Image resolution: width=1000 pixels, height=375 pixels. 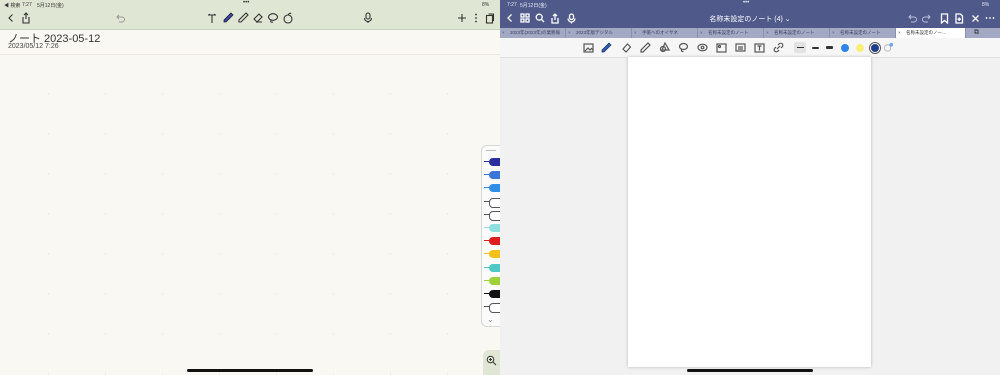 I want to click on mic-icon, so click(x=368, y=18).